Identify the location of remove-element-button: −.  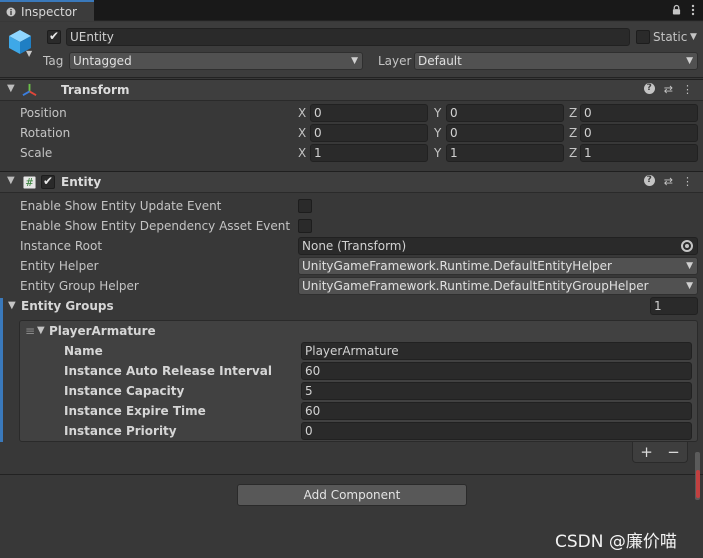
(673, 452).